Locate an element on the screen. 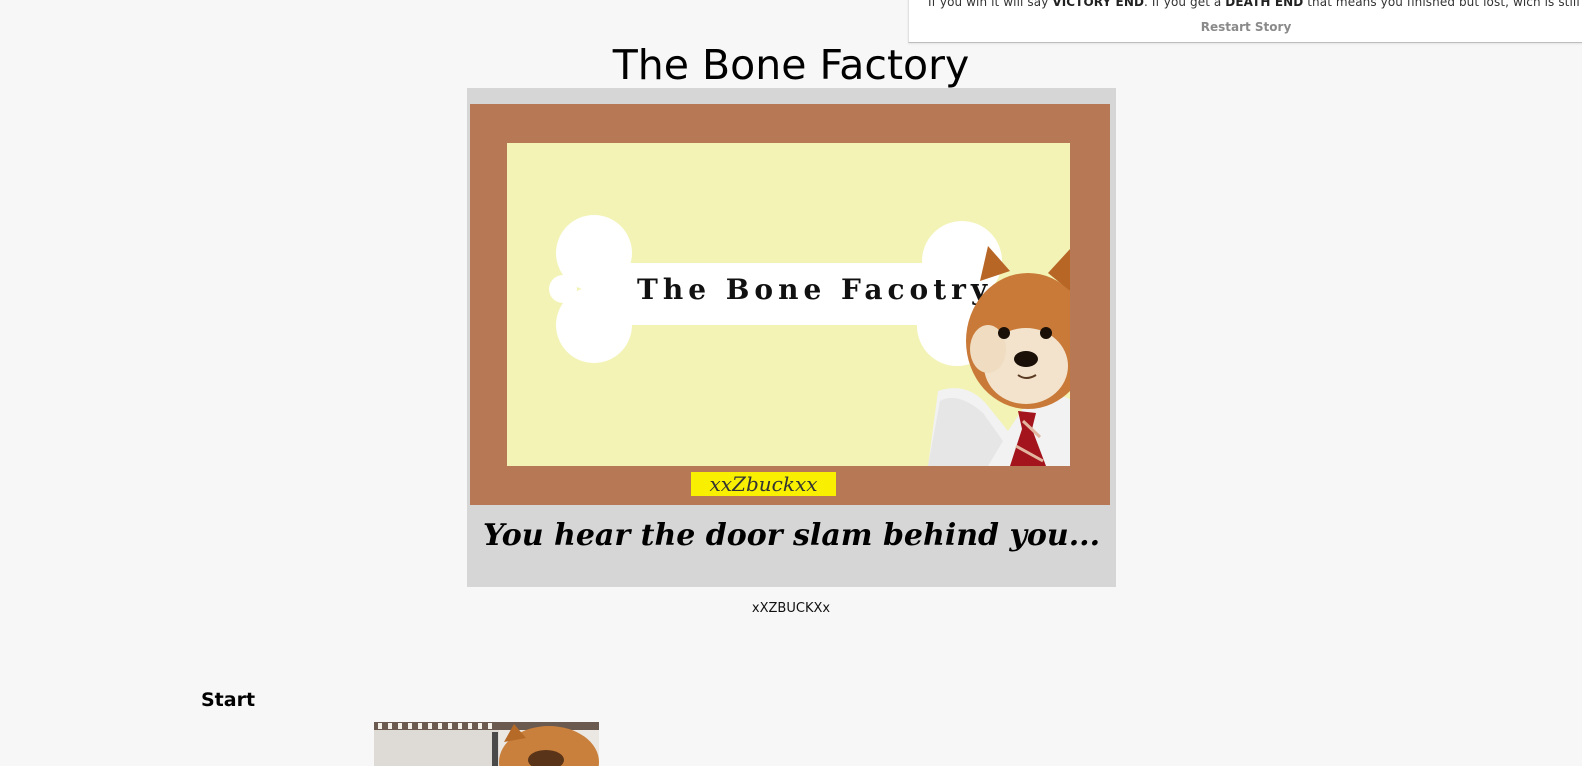  shiba-dog-in-tie-image is located at coordinates (999, 356).